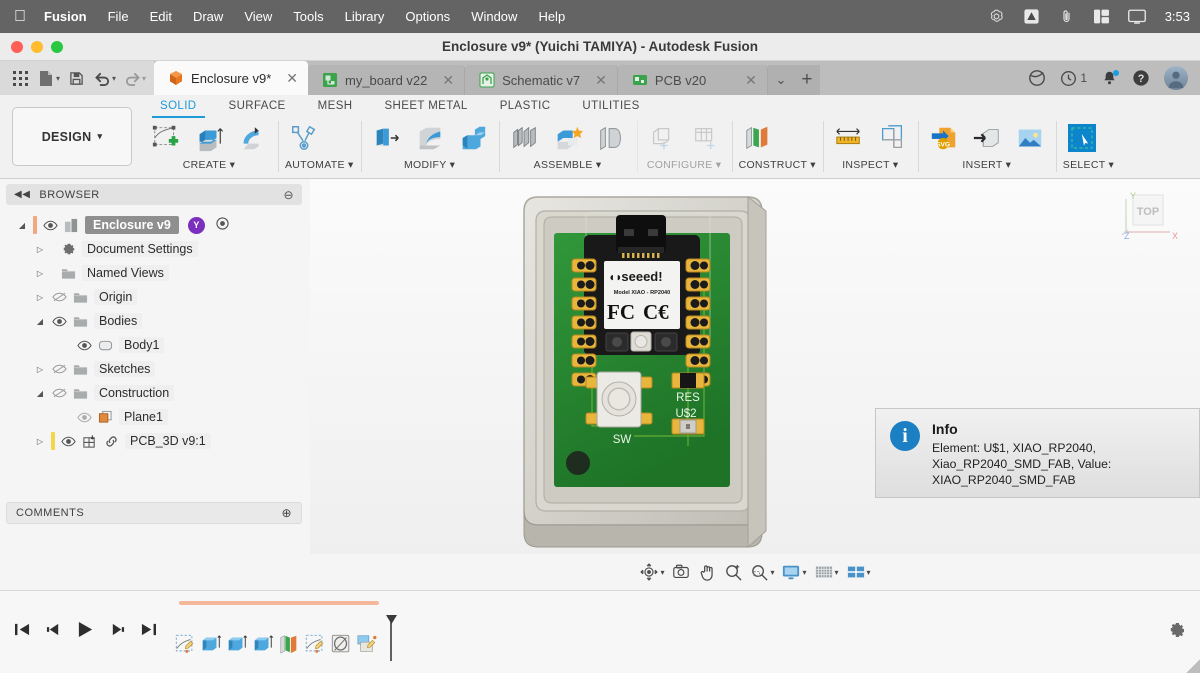 The height and width of the screenshot is (673, 1200). I want to click on menu-draw: Draw, so click(208, 16).